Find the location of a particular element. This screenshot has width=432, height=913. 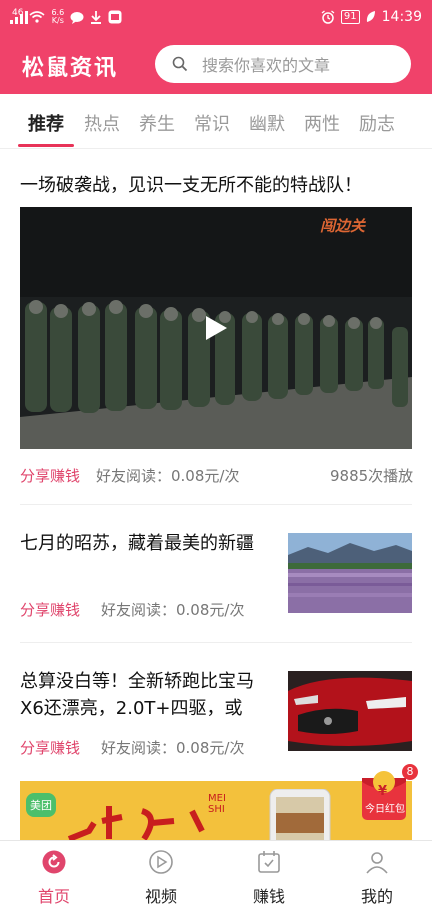

category-tabs: 推荐 热点 养生 常识 幽默 两性 励志 is located at coordinates (216, 121).